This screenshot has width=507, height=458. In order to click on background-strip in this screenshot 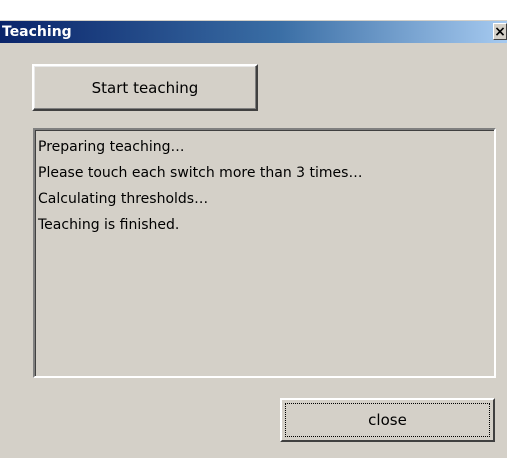, I will do `click(253, 10)`.